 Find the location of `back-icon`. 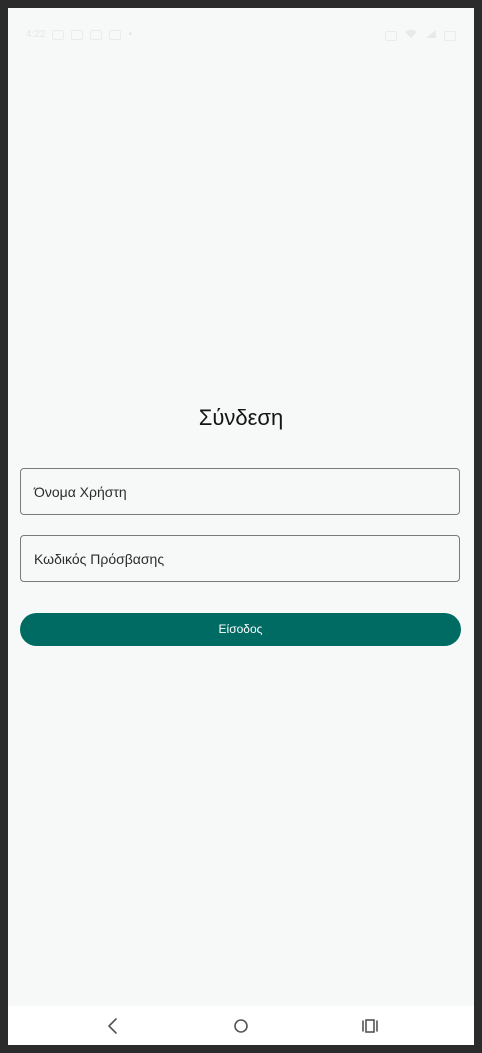

back-icon is located at coordinates (113, 1026).